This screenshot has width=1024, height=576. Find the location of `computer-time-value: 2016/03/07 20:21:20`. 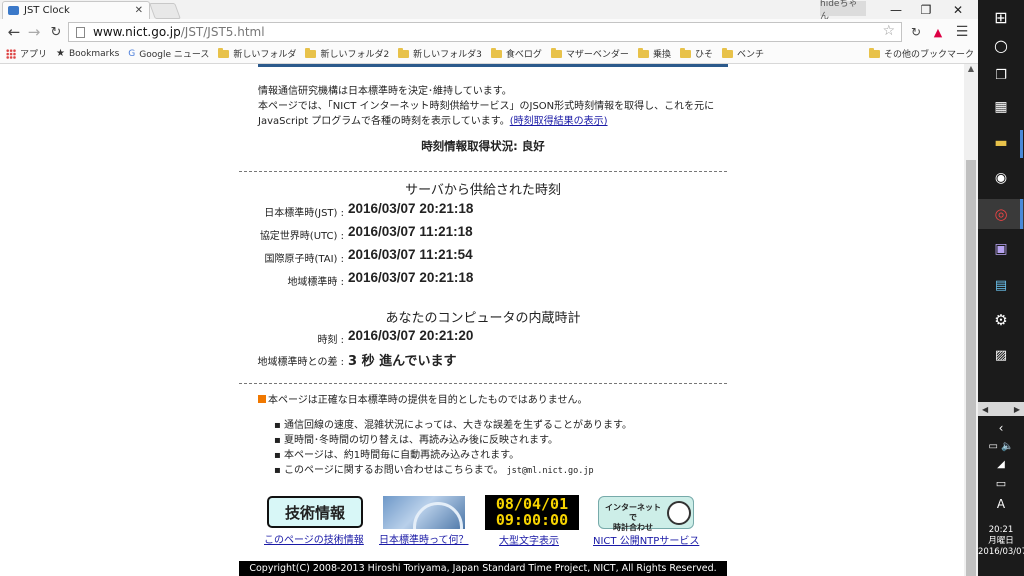

computer-time-value: 2016/03/07 20:21:20 is located at coordinates (411, 335).